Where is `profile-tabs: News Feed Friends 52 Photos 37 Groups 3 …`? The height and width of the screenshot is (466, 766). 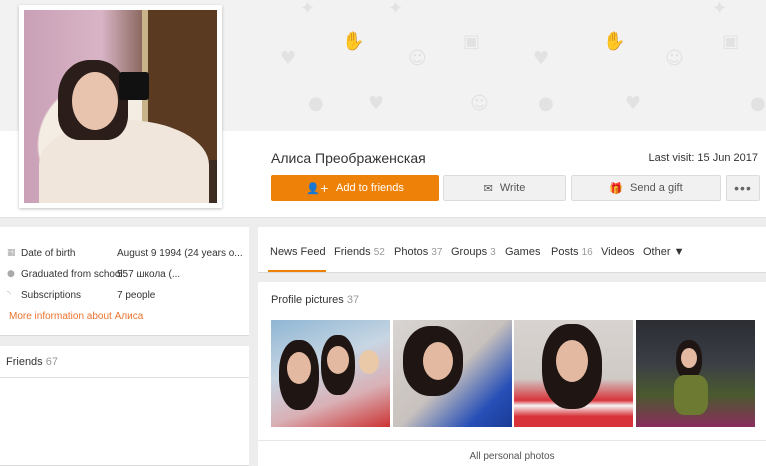
profile-tabs: News Feed Friends 52 Photos 37 Groups 3 … is located at coordinates (512, 250).